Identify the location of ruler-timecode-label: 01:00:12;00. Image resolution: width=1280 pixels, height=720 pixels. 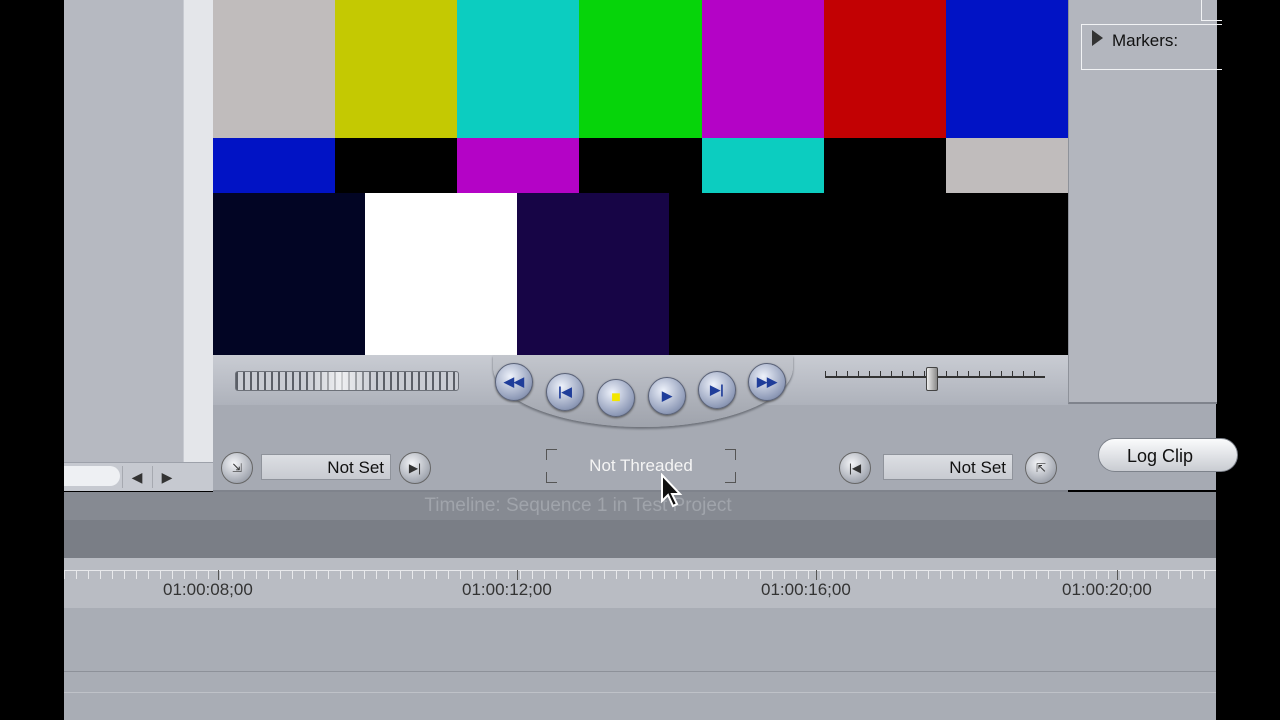
(507, 589).